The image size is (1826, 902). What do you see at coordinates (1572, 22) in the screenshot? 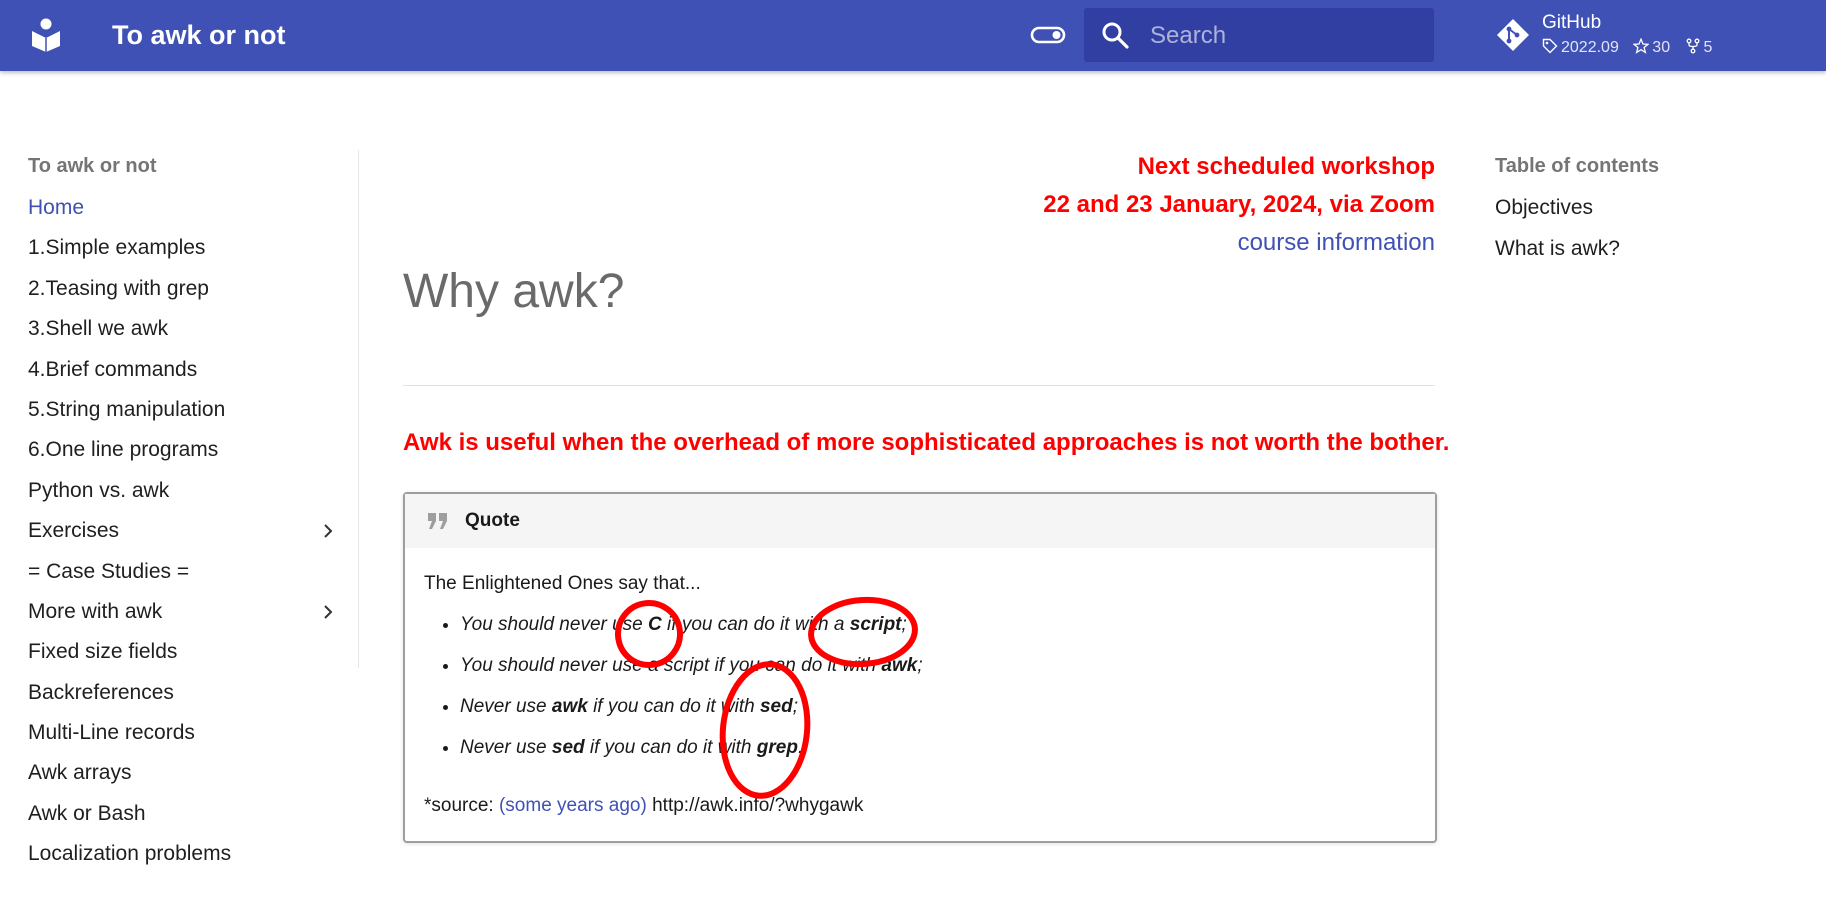
I see `repo-name: GitHub` at bounding box center [1572, 22].